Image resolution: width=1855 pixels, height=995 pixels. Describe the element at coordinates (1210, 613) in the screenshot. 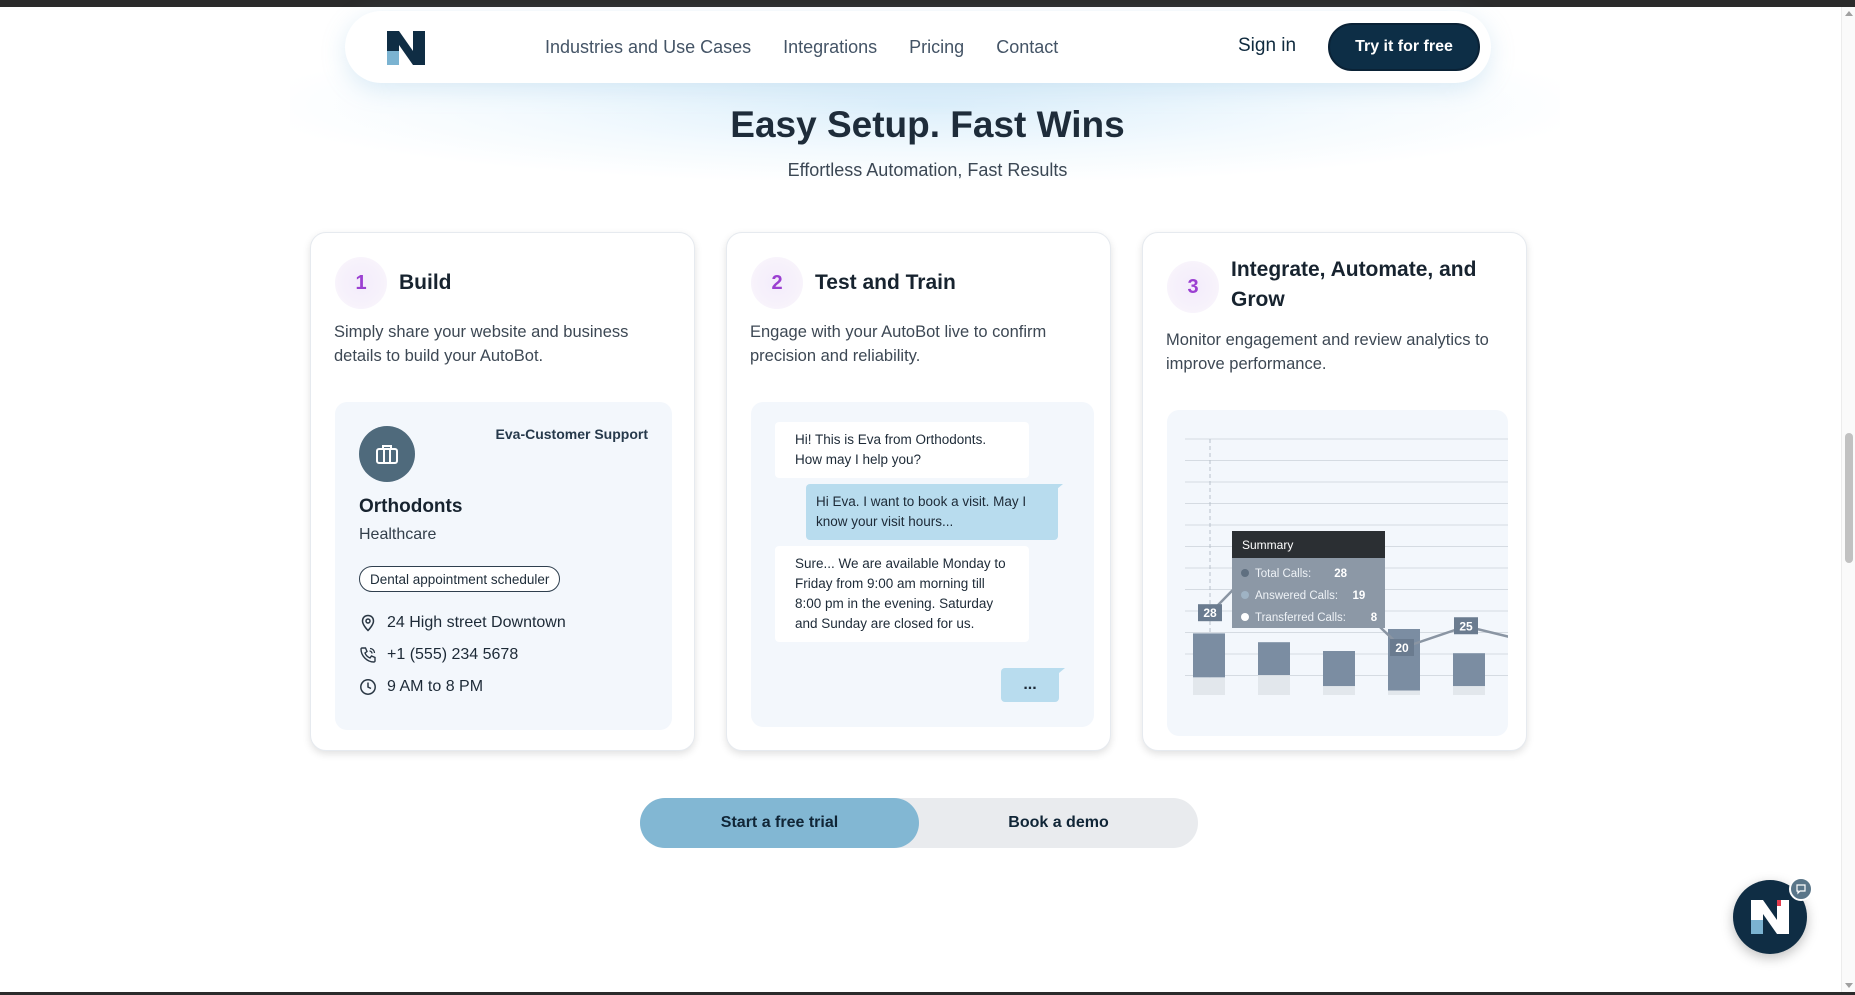

I see `data-label: 28` at that location.